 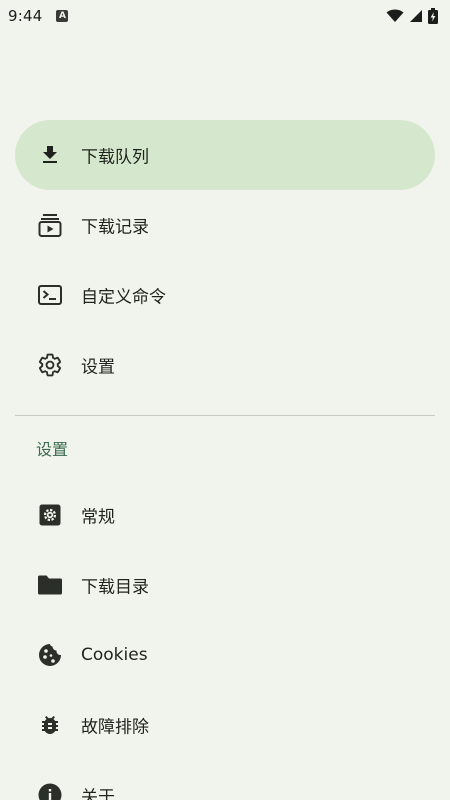 I want to click on gear-icon, so click(x=50, y=365).